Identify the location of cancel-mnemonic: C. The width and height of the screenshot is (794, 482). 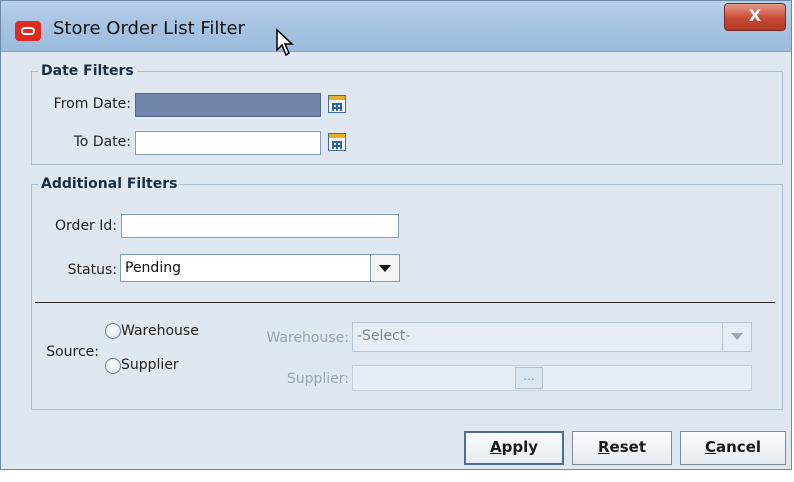
(710, 447).